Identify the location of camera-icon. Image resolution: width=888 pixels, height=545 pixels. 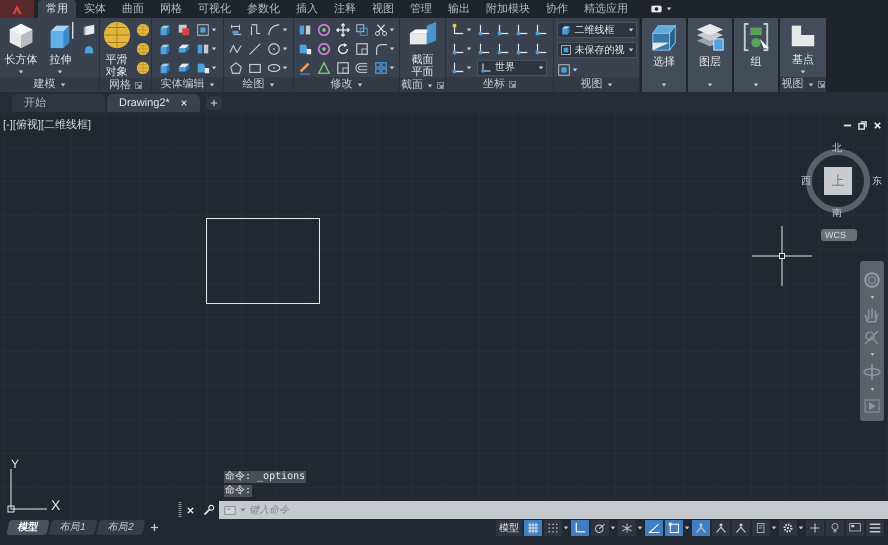
(656, 9).